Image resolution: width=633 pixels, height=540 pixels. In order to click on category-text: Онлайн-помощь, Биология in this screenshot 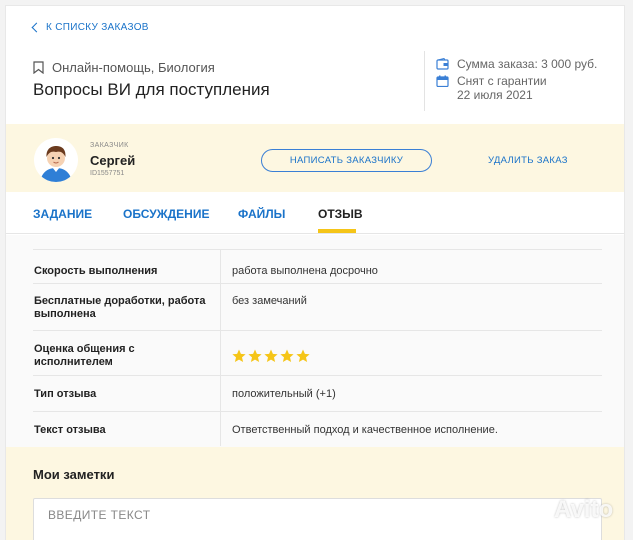, I will do `click(133, 67)`.